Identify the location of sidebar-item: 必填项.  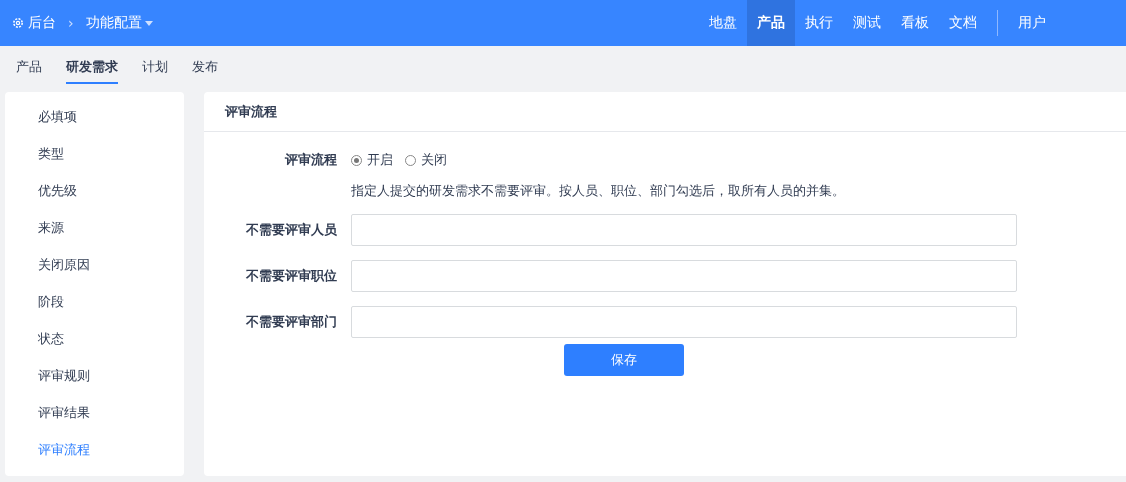
(94, 116).